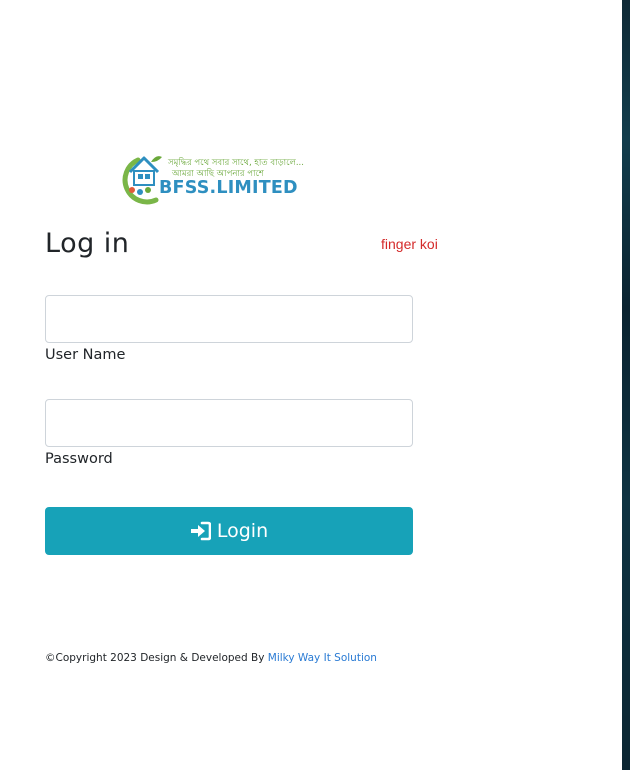 The image size is (630, 770). Describe the element at coordinates (228, 188) in the screenshot. I see `logo-brand-text: BFSS.LIMITED` at that location.